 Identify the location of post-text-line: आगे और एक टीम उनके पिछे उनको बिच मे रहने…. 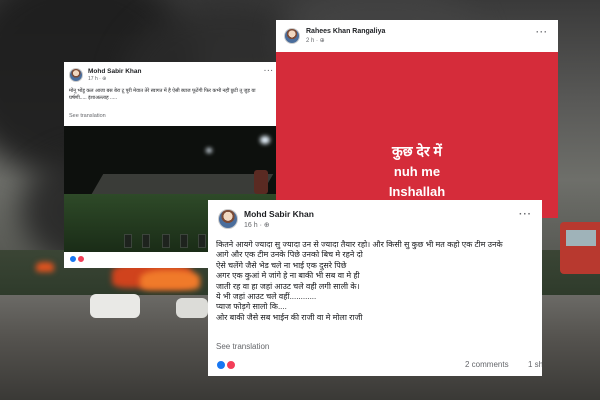
(289, 255).